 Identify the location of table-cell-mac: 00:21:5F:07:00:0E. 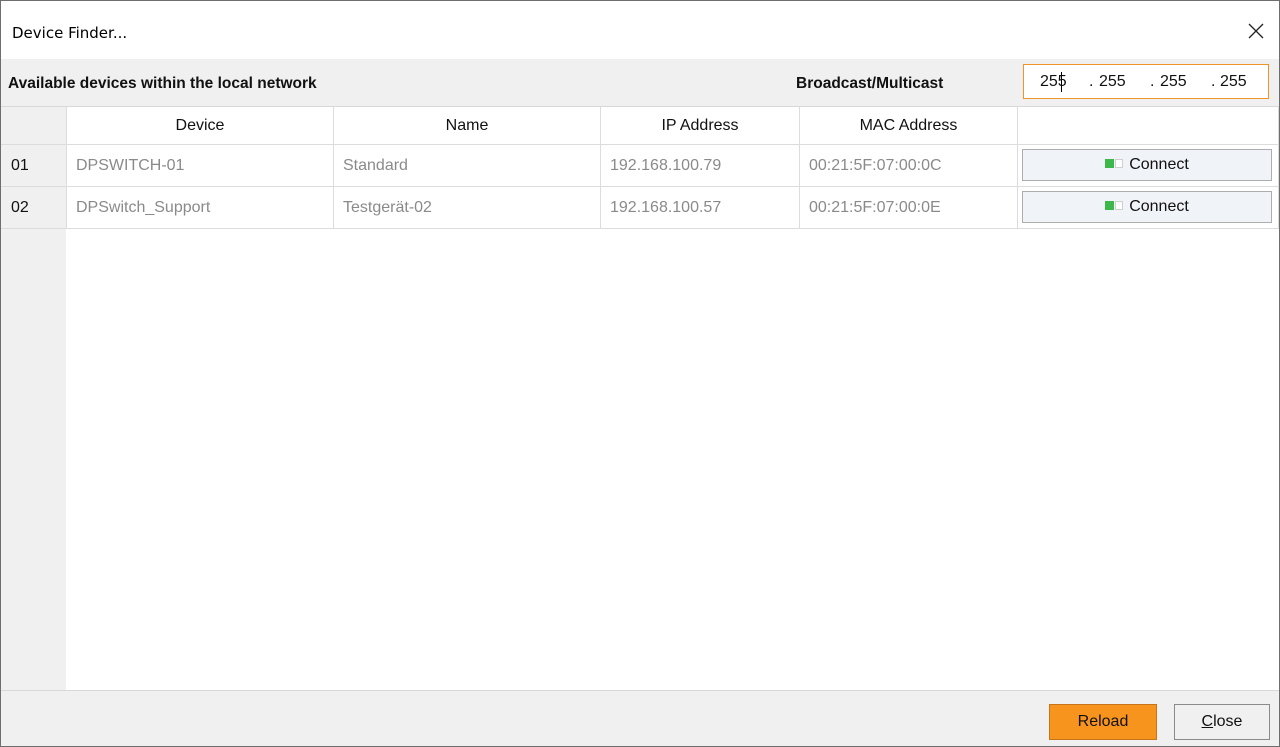
(909, 208).